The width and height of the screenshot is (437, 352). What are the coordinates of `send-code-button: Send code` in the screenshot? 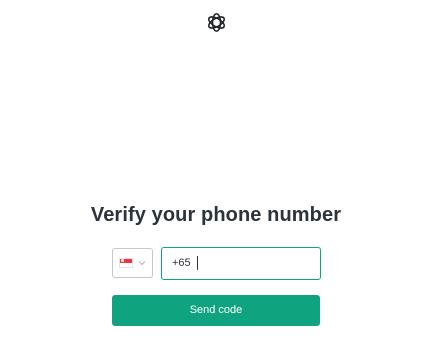 It's located at (216, 310).